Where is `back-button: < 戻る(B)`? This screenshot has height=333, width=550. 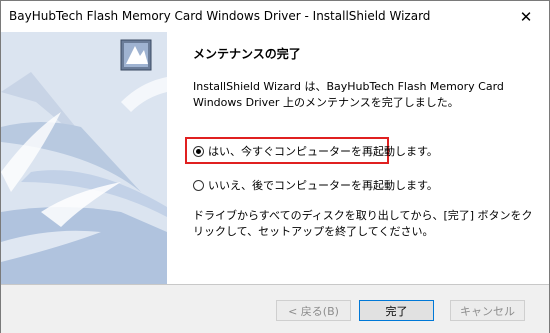 back-button: < 戻る(B) is located at coordinates (313, 310).